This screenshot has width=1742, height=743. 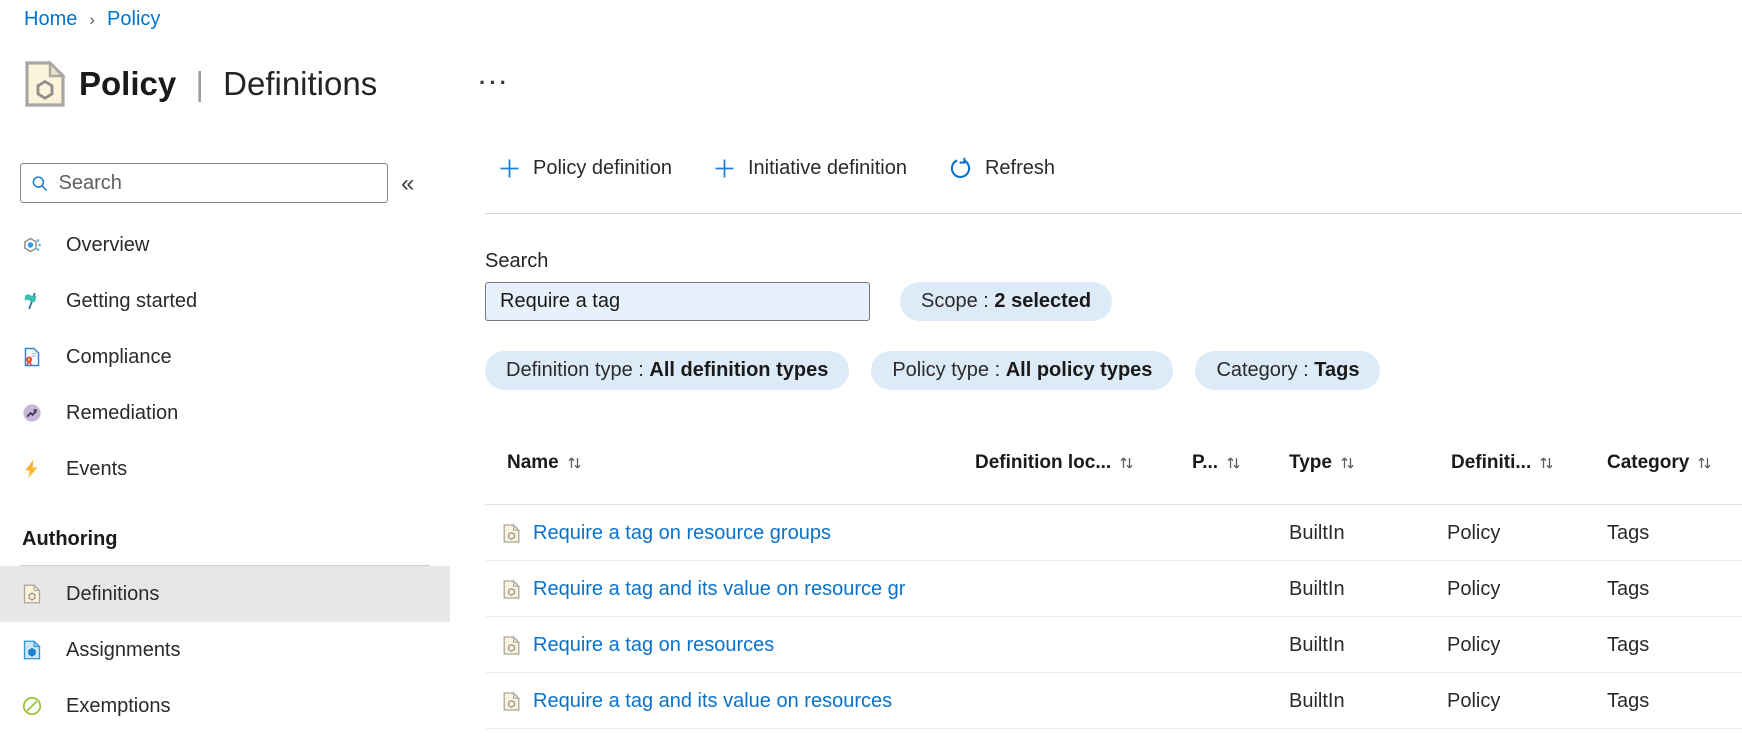 What do you see at coordinates (1628, 588) in the screenshot?
I see `category-cell: Tags` at bounding box center [1628, 588].